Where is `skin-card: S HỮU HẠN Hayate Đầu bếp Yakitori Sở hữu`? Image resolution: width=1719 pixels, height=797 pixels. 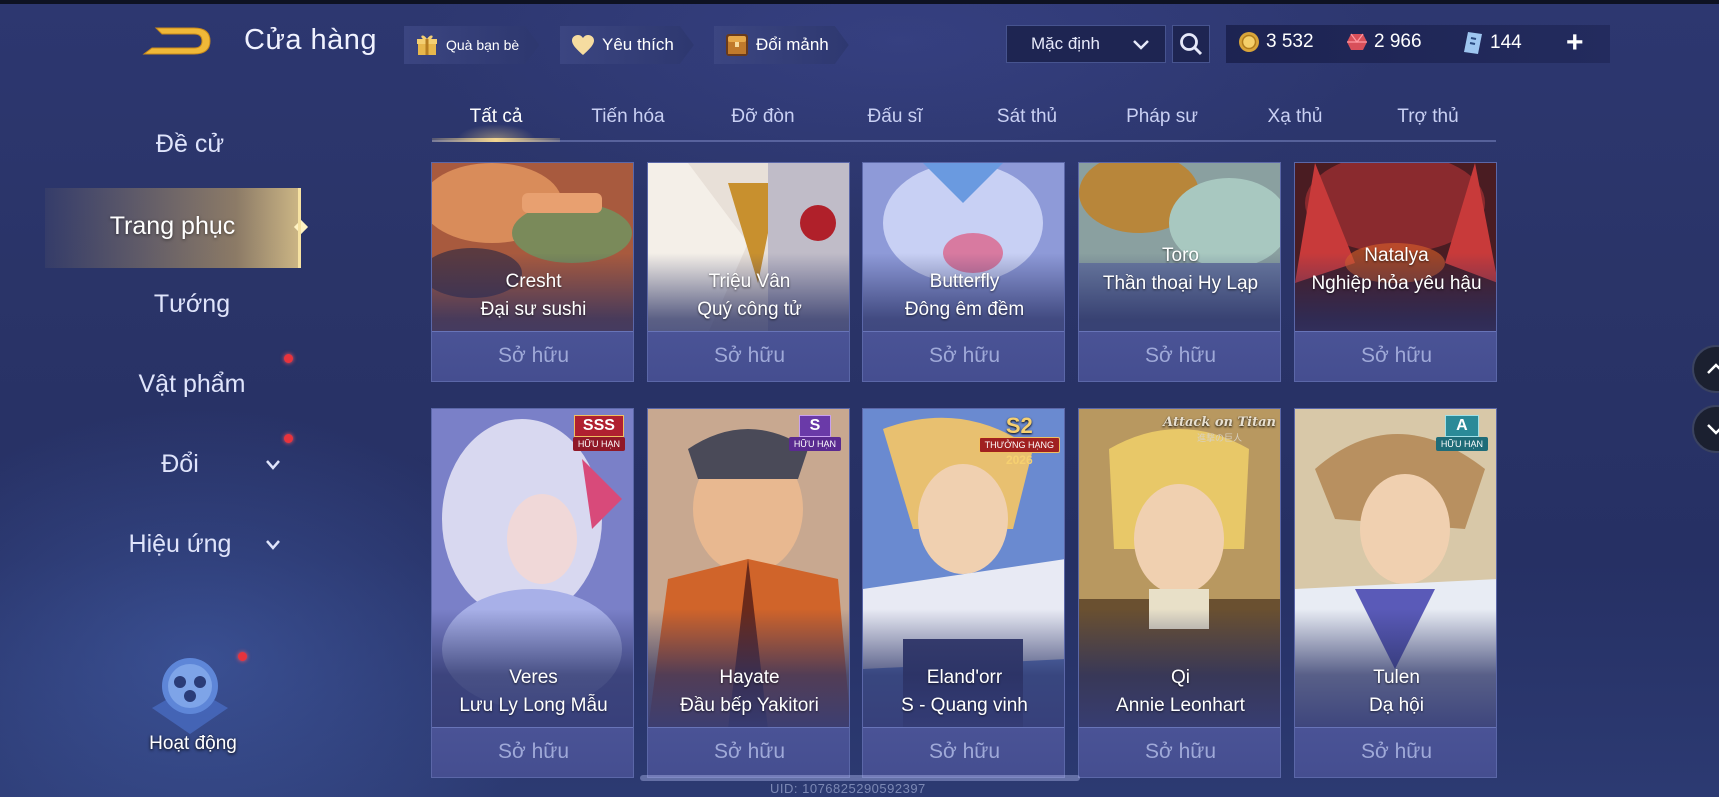
skin-card: S HỮU HẠN Hayate Đầu bếp Yakitori Sở hữu is located at coordinates (748, 593).